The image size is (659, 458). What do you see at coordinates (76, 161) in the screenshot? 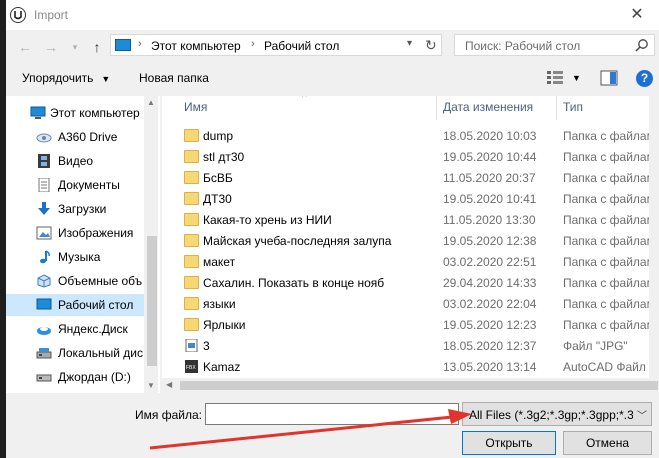
I see `sidebar-item-video: Видео` at bounding box center [76, 161].